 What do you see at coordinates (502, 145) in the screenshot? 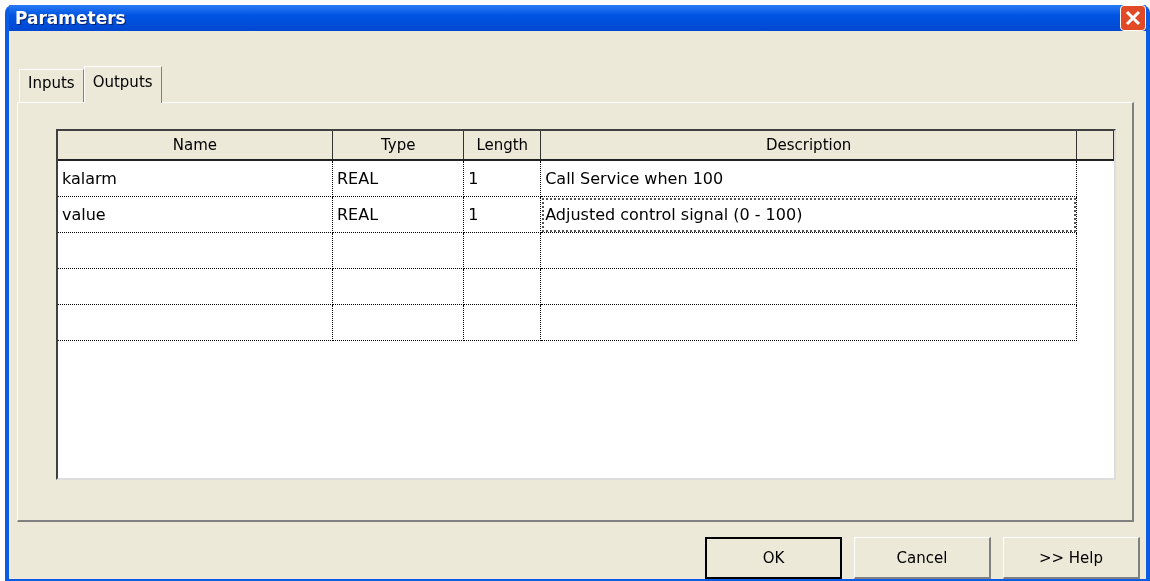
I see `column-header: Length` at bounding box center [502, 145].